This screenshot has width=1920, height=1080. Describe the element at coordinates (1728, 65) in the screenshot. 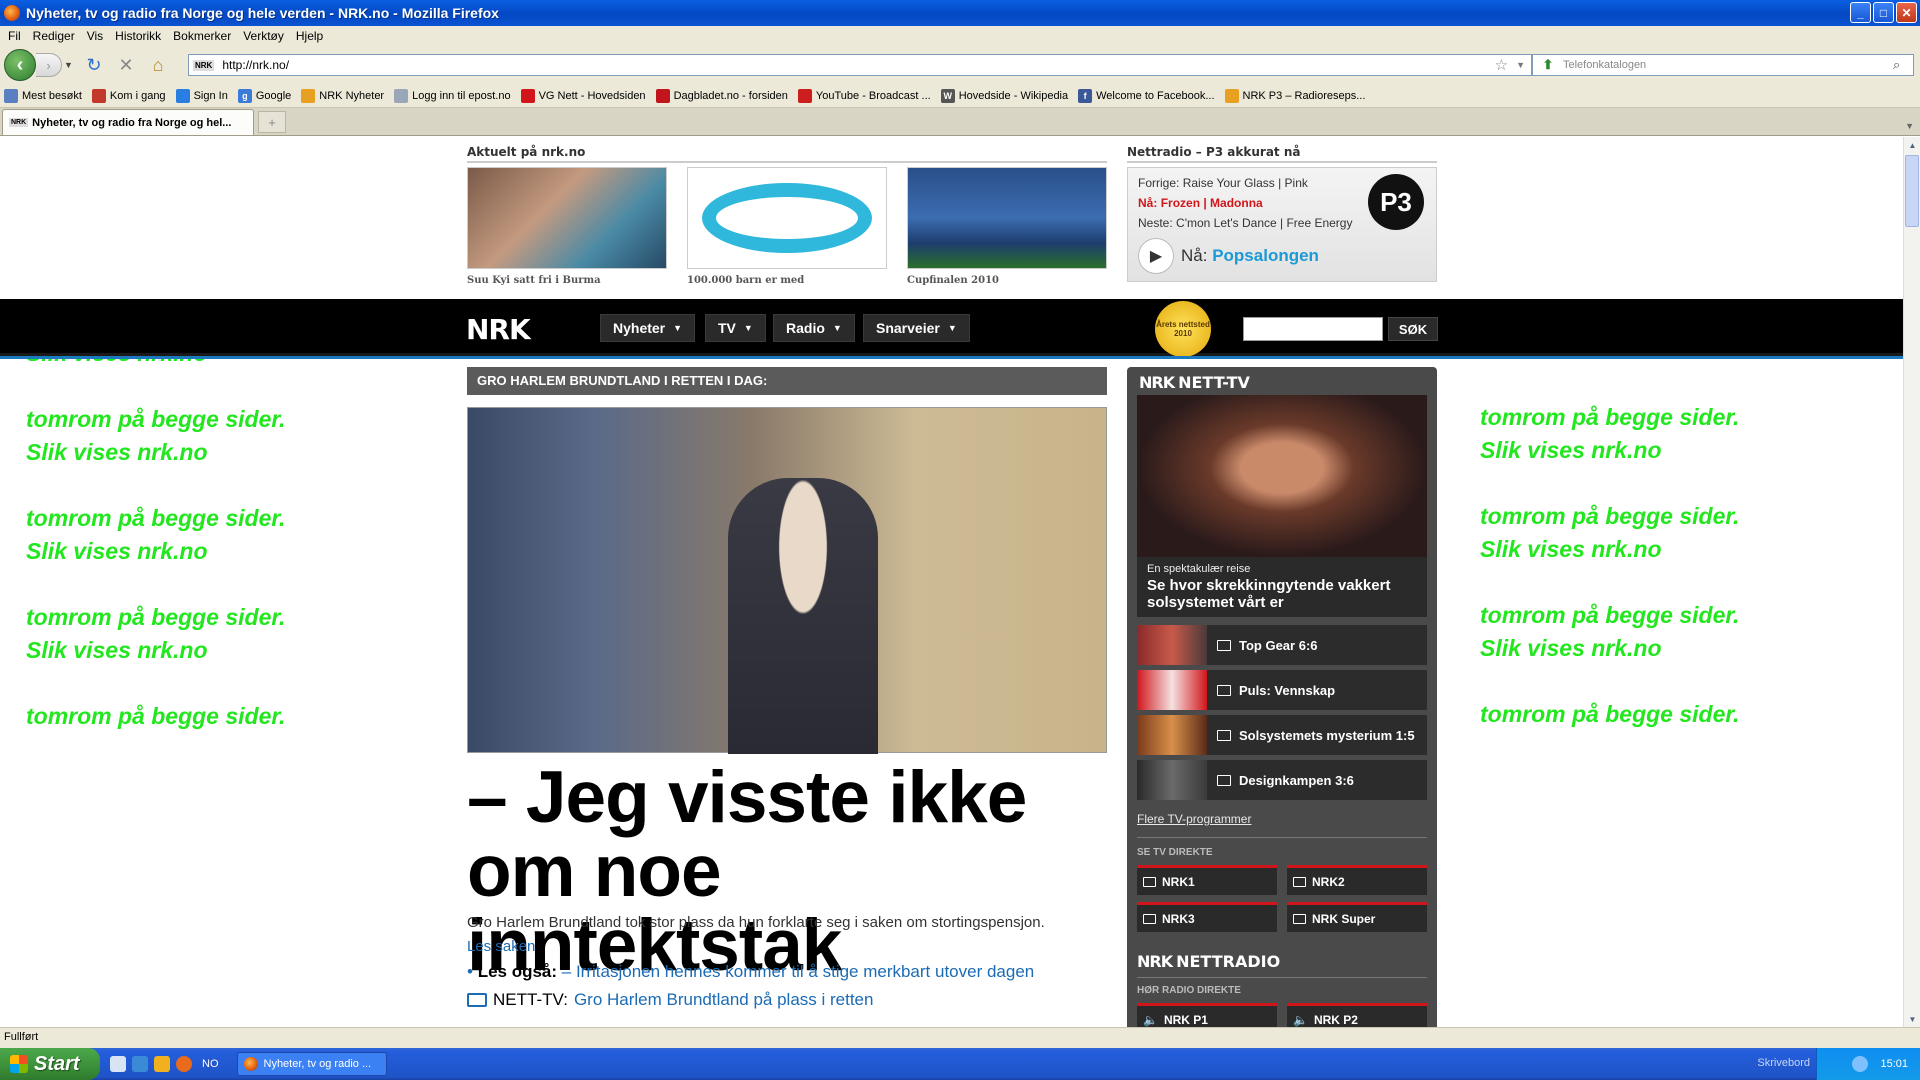

I see `search-placeholder: Telefonkatalogen` at that location.